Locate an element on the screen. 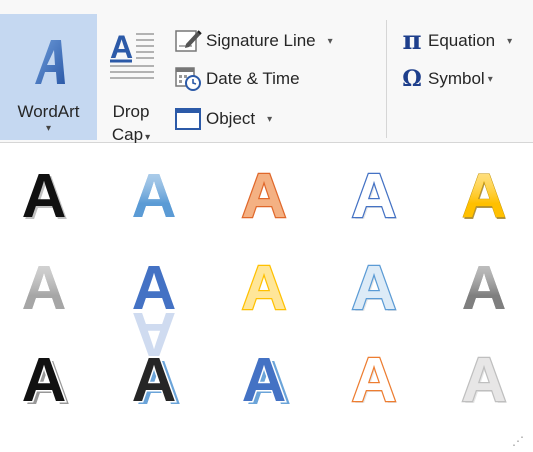 The image size is (533, 452). equation-button: π Equation ▾ is located at coordinates (455, 41).